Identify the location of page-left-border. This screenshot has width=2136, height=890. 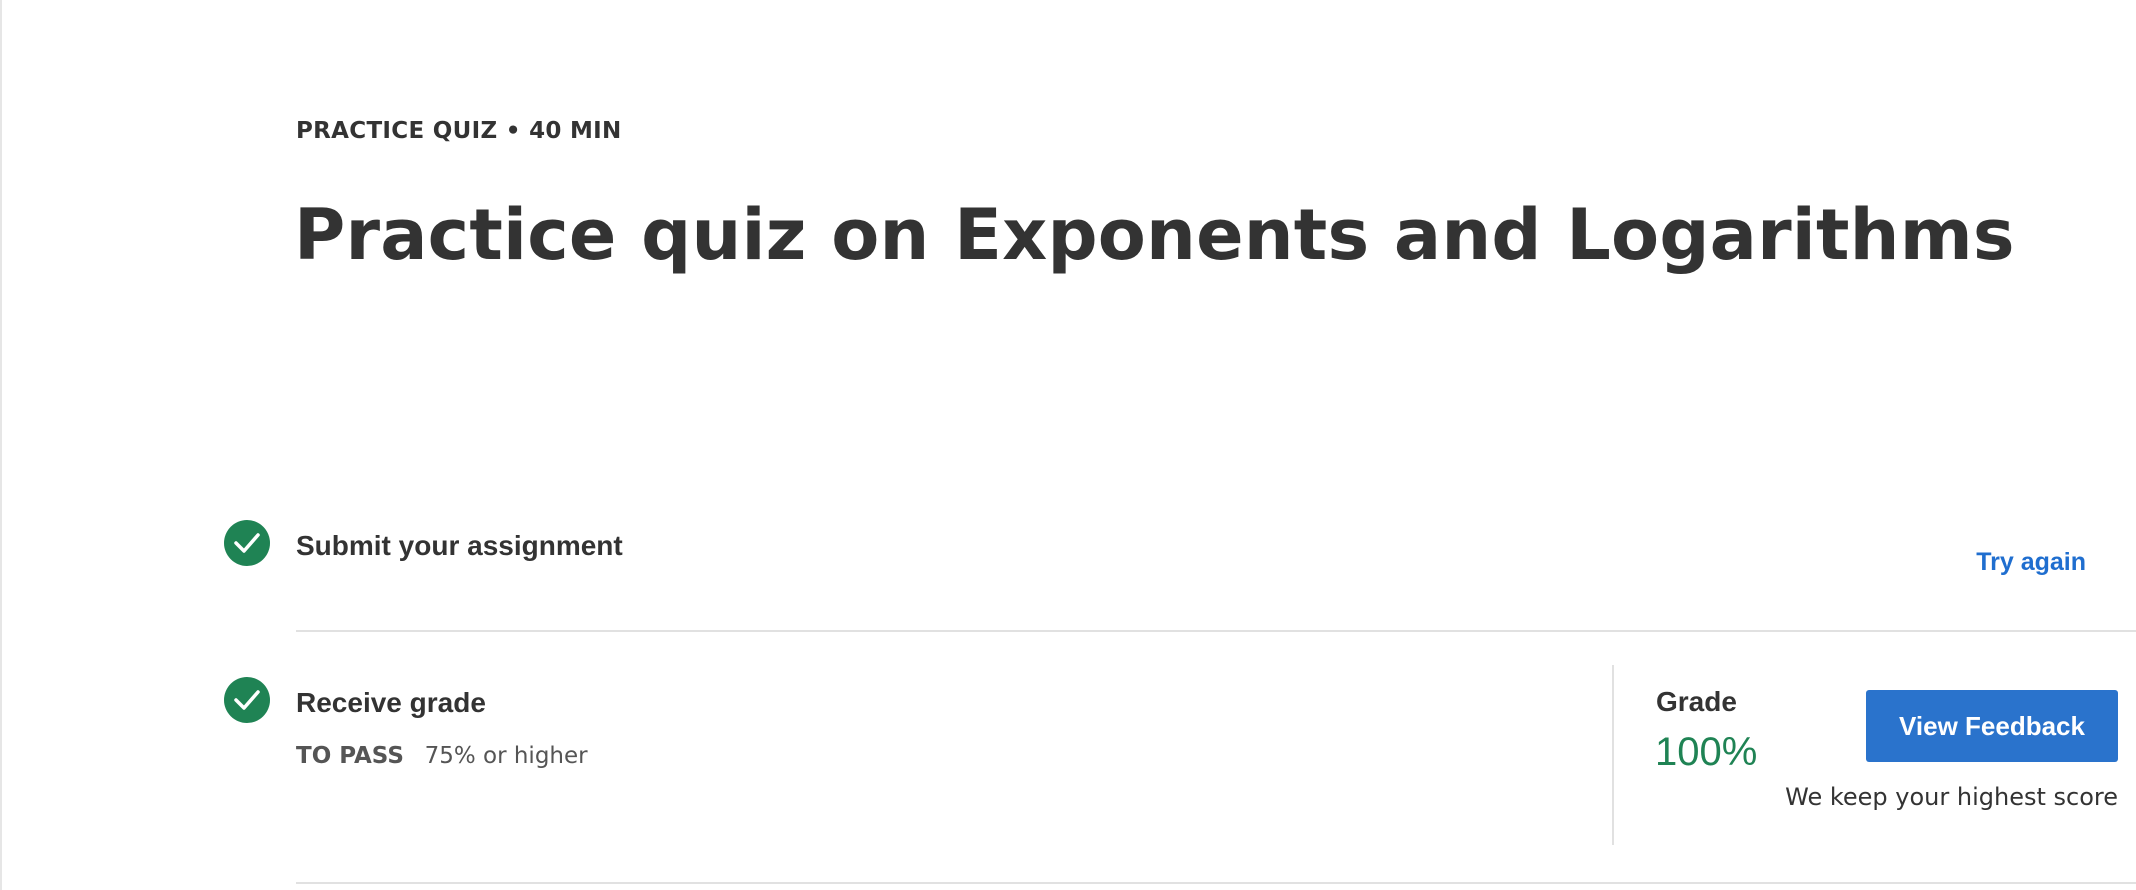
(1, 445).